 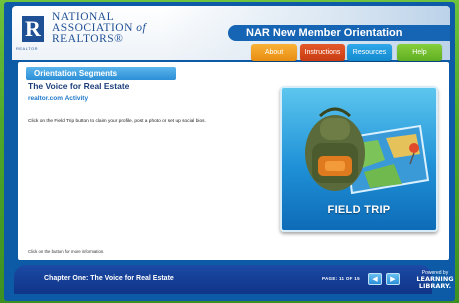 I want to click on page-indicator: PAGE: 11 OF 15, so click(x=341, y=278).